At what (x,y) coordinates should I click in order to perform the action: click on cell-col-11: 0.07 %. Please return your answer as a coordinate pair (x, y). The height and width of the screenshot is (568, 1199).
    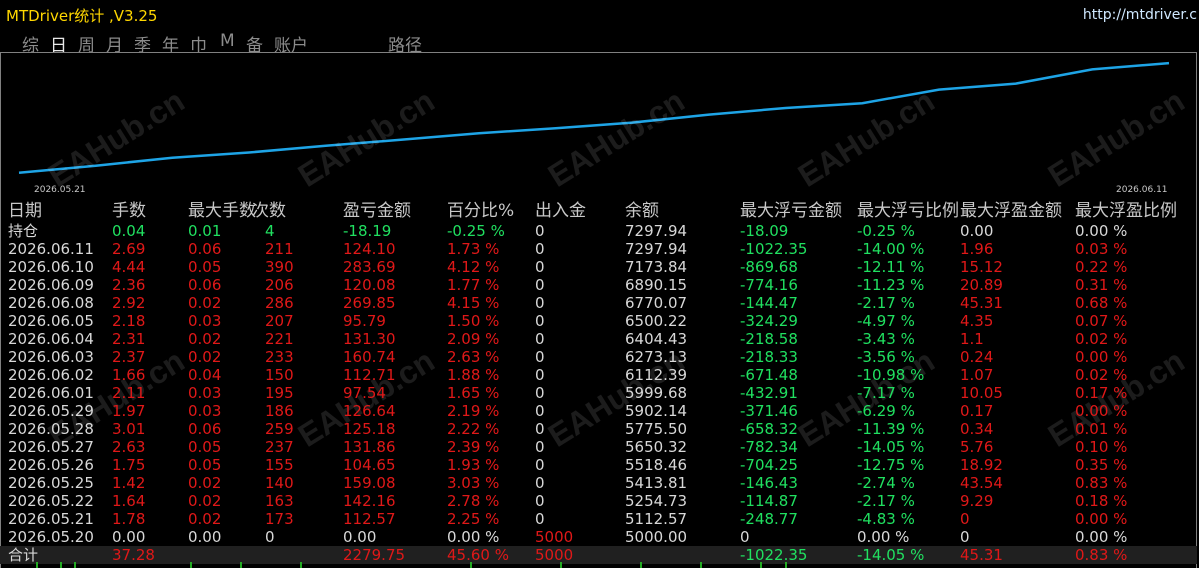
    Looking at the image, I should click on (1101, 321).